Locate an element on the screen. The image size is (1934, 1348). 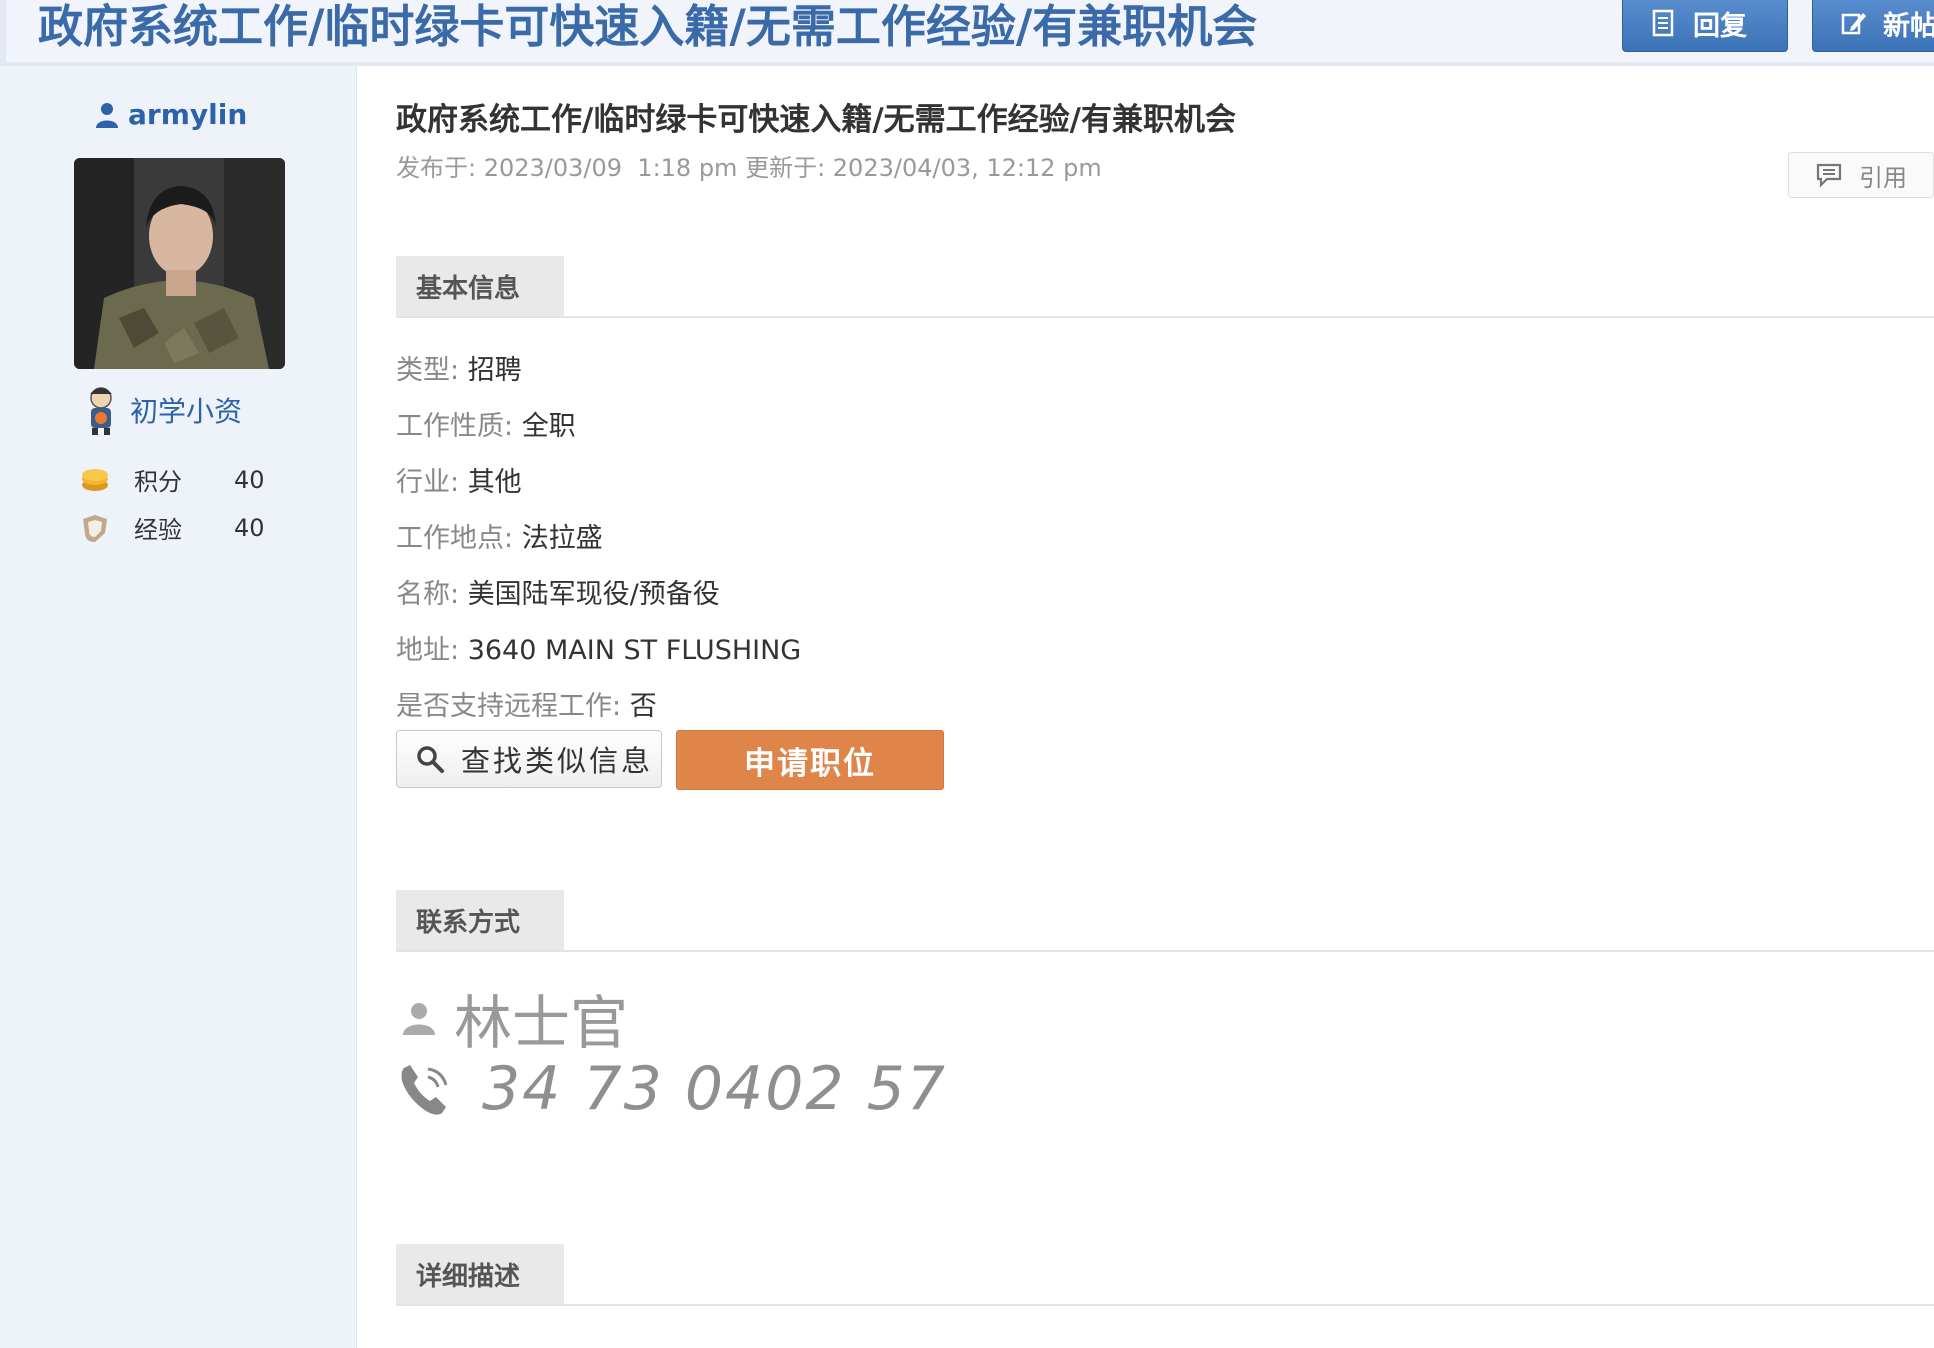
field-name: 名称: 美国陆军现役/预备役 is located at coordinates (558, 594).